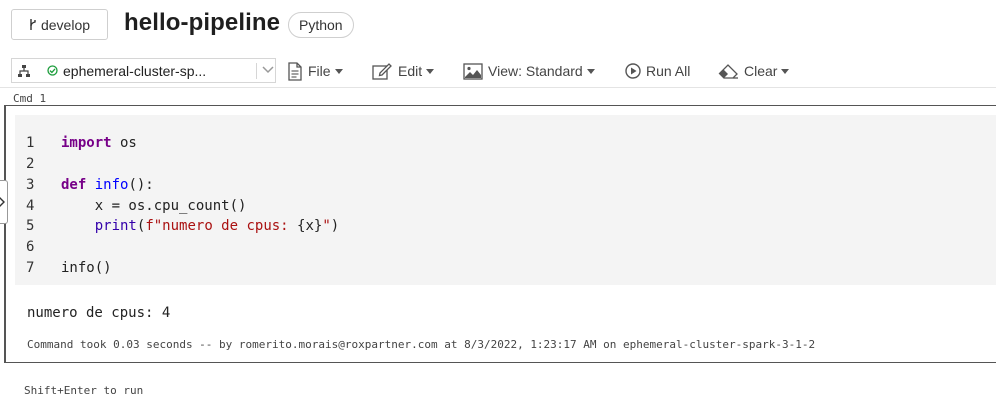  Describe the element at coordinates (221, 226) in the screenshot. I see `code-token: f"numero de cpus:` at that location.